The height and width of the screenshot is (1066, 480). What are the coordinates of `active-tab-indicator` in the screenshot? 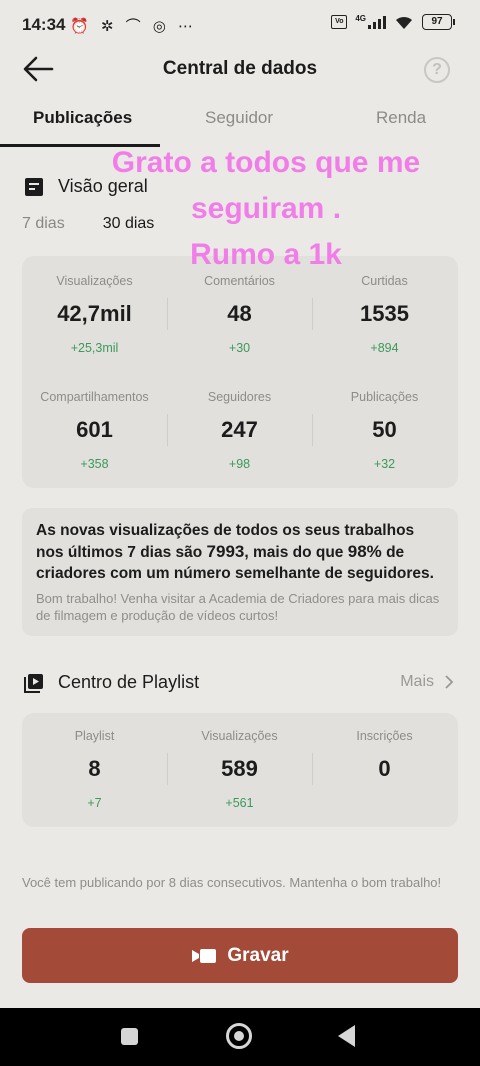 It's located at (80, 145).